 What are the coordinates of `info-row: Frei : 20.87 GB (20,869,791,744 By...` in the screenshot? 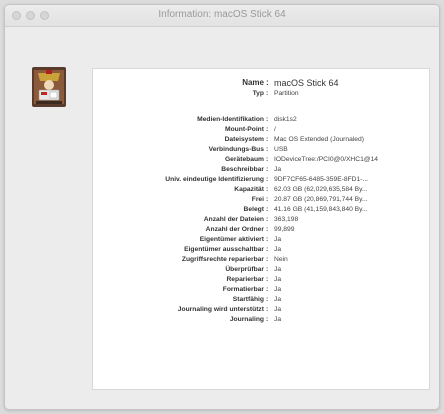 It's located at (261, 200).